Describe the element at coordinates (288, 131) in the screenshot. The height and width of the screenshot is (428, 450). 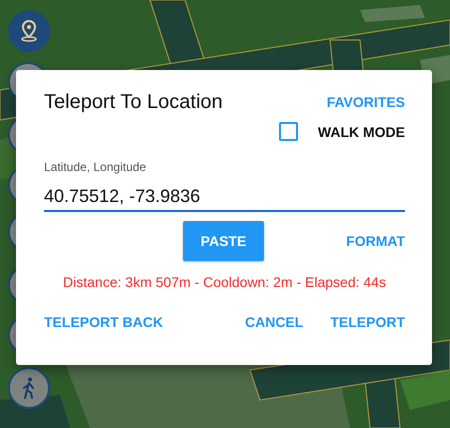
I see `walk-mode-checkbox` at that location.